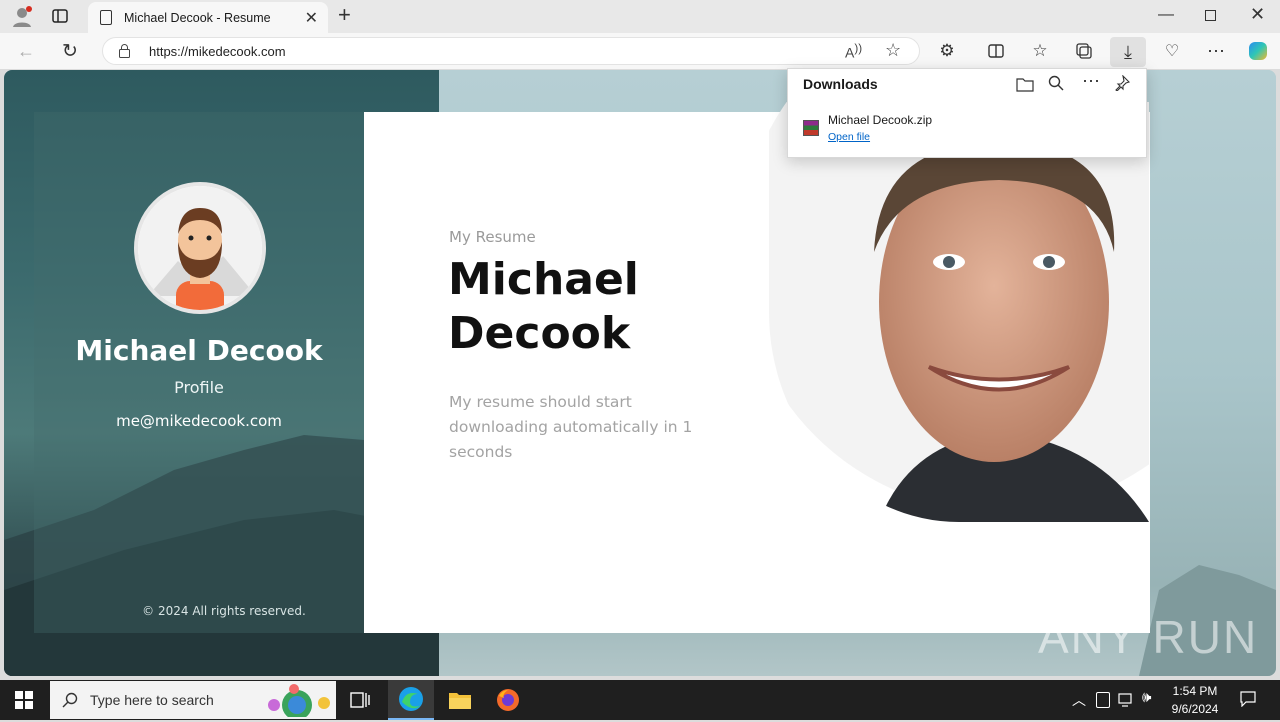 This screenshot has height=722, width=1280. I want to click on more-options-icon: ⋯, so click(1091, 81).